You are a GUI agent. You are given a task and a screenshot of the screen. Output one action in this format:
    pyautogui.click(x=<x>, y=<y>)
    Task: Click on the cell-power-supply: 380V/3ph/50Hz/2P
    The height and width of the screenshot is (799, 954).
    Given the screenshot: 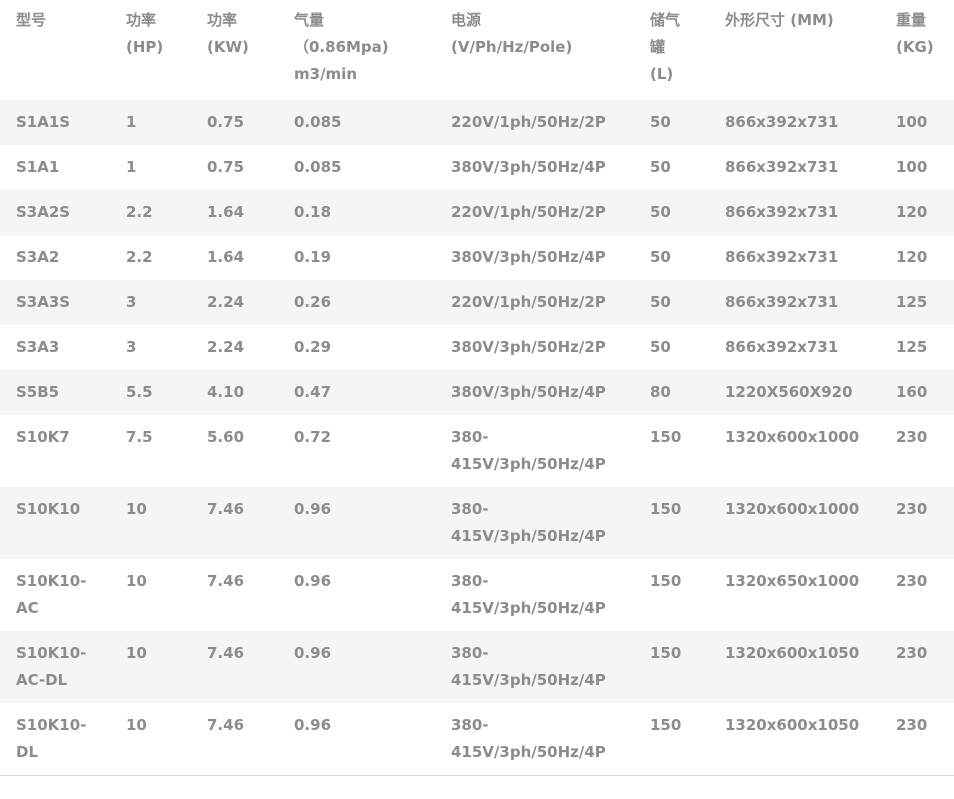 What is the action you would take?
    pyautogui.click(x=534, y=347)
    